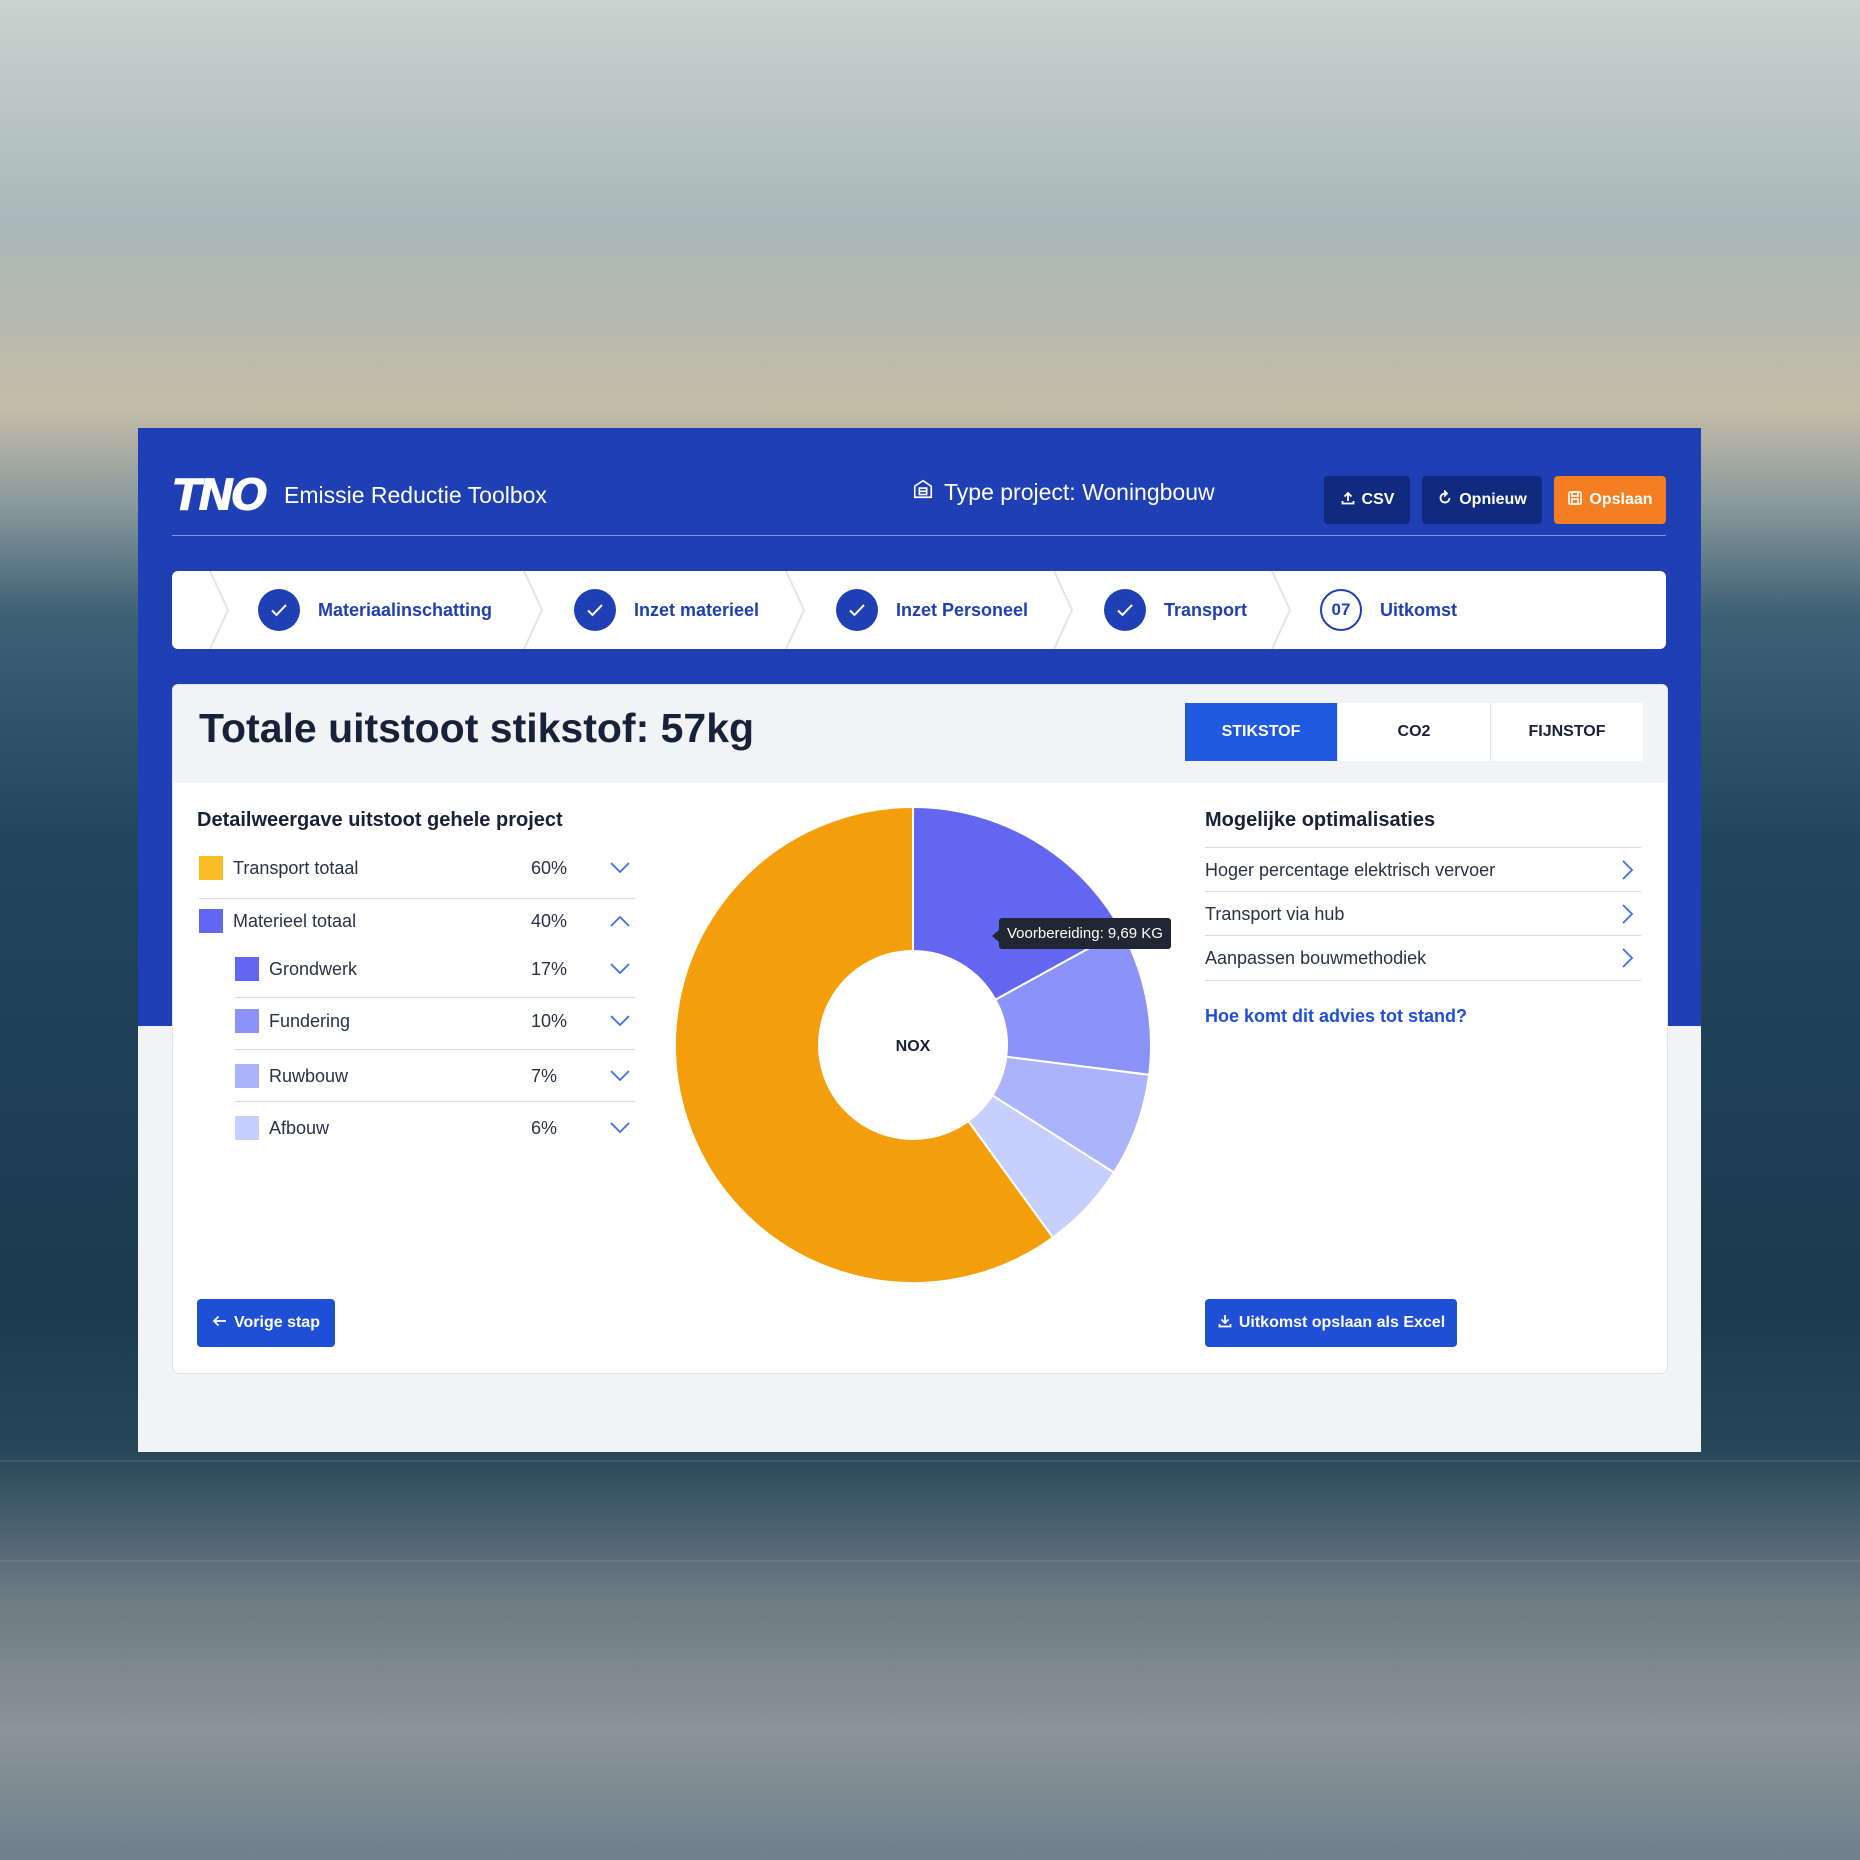 This screenshot has width=1860, height=1860. Describe the element at coordinates (962, 609) in the screenshot. I see `step-label: Inzet Personeel` at that location.